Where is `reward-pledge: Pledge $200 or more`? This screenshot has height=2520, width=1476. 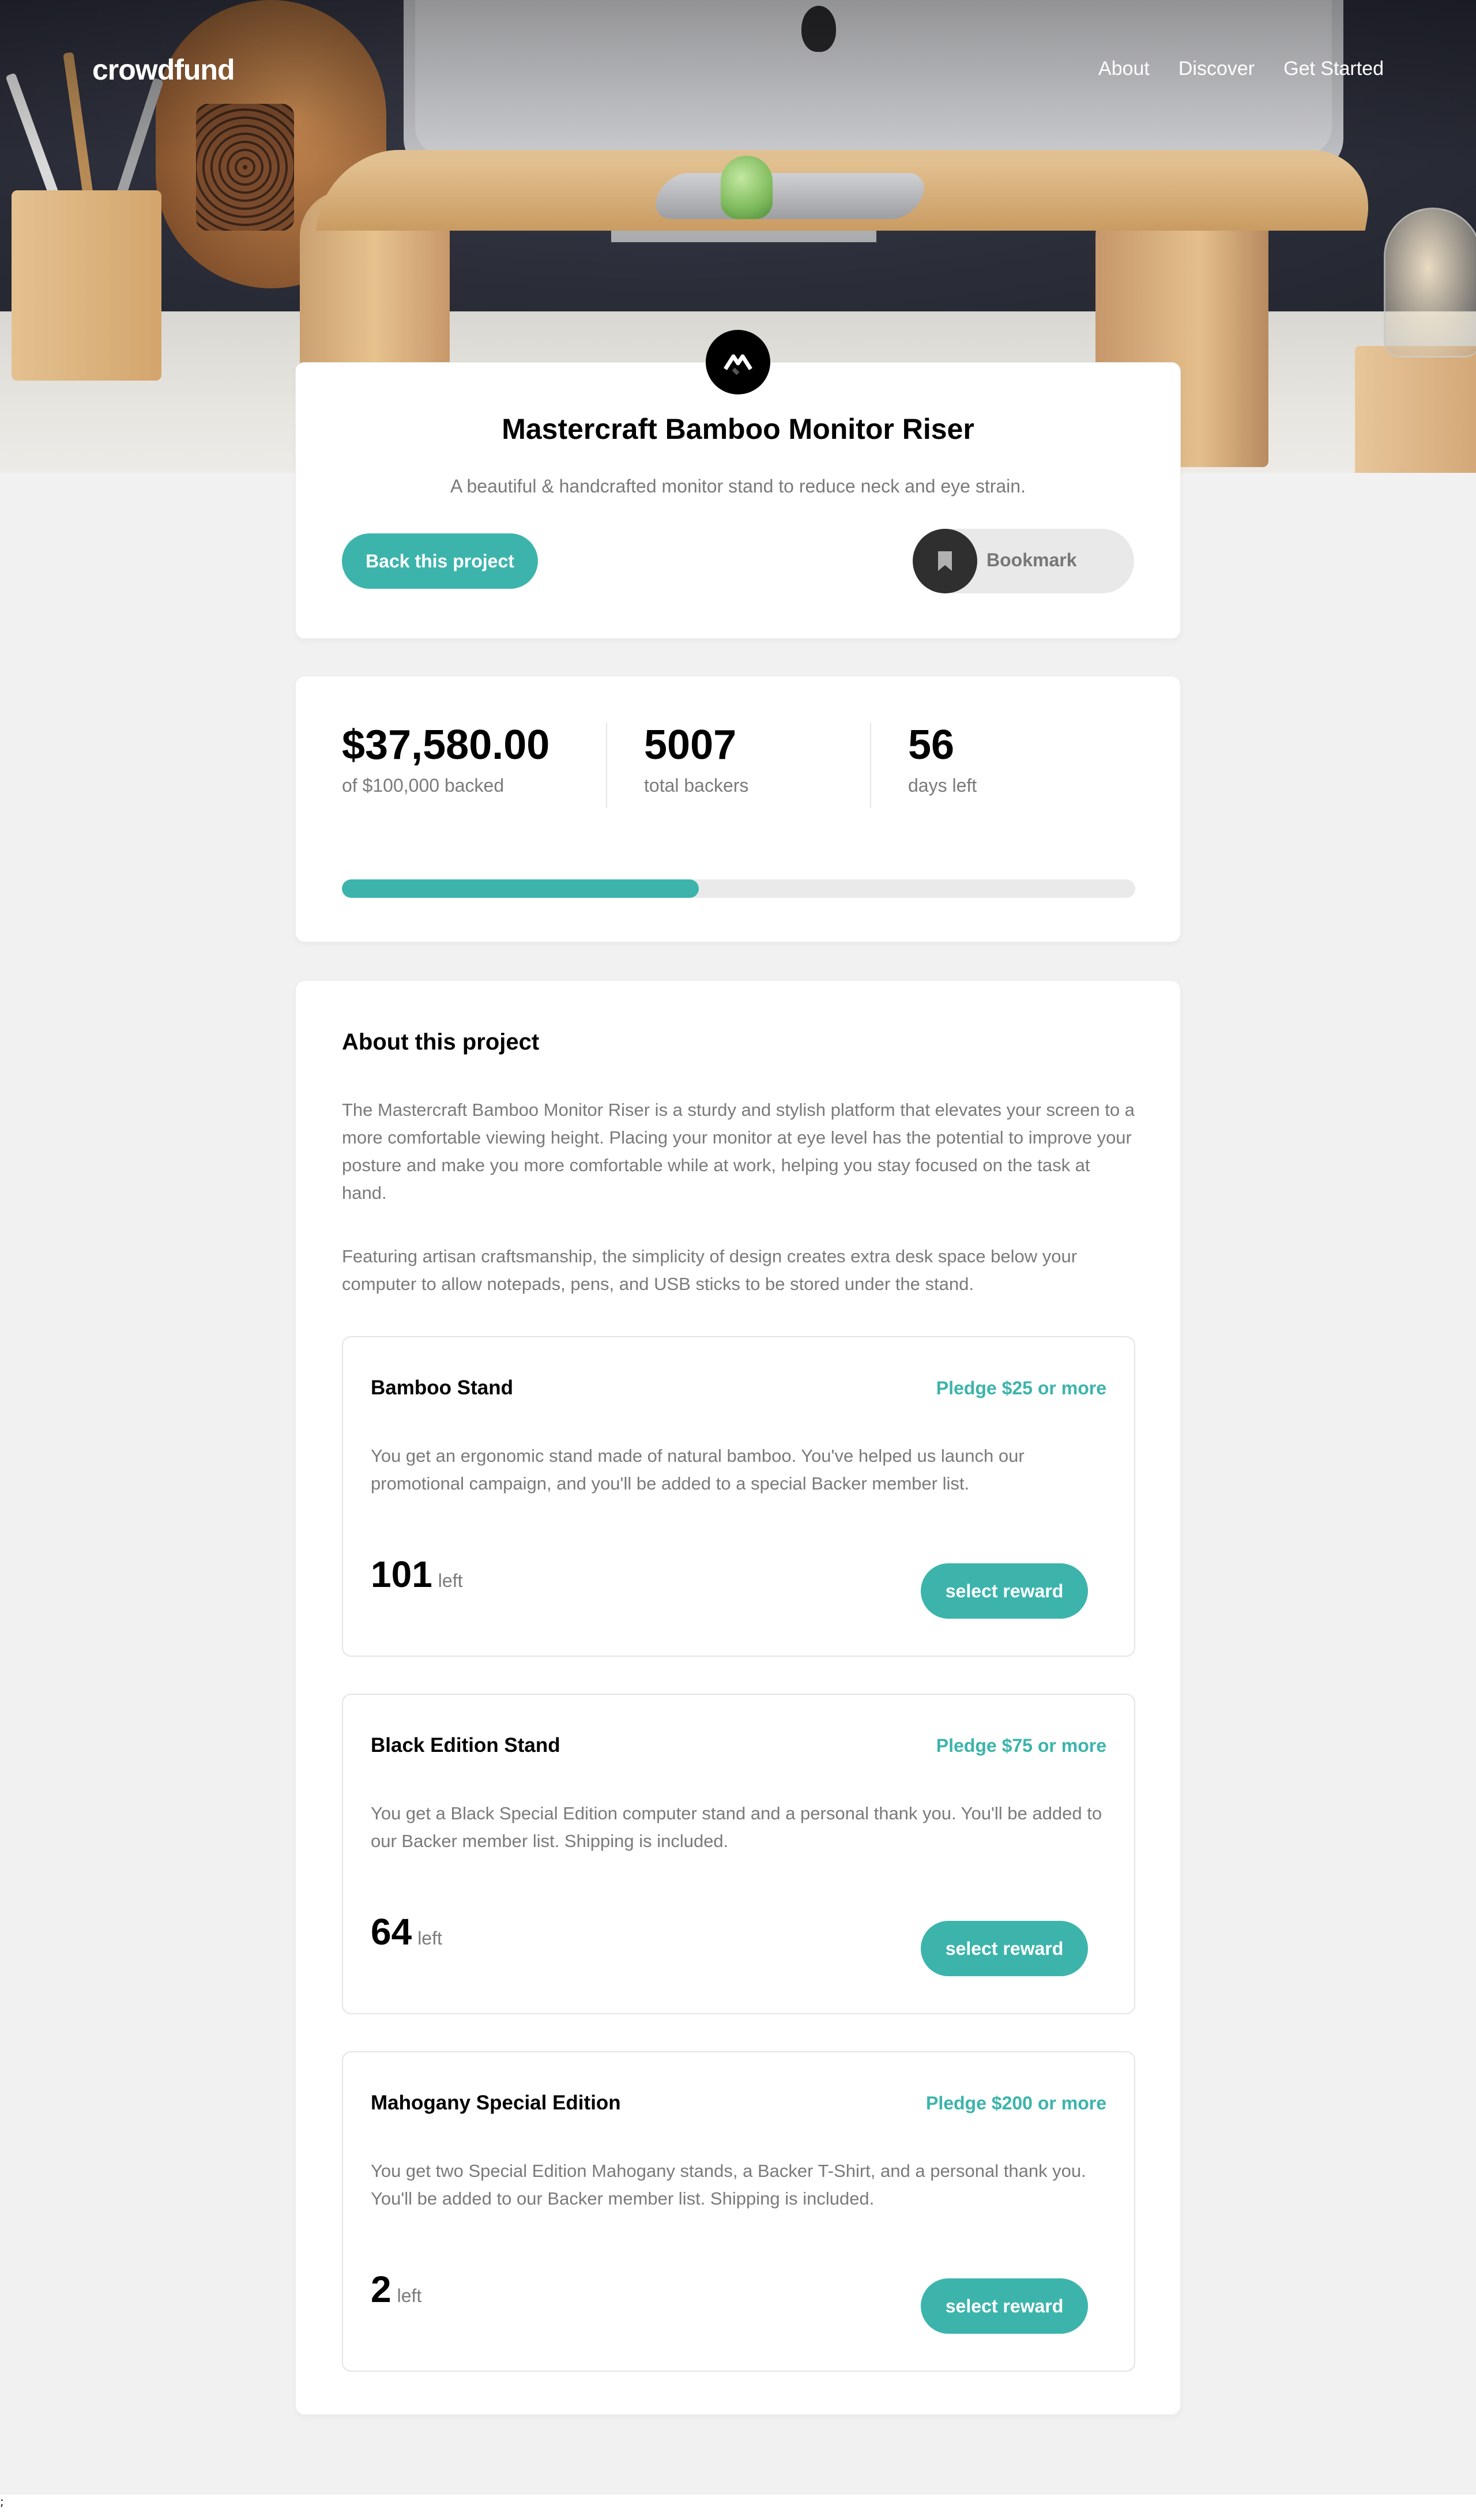
reward-pledge: Pledge $200 or more is located at coordinates (1016, 2103).